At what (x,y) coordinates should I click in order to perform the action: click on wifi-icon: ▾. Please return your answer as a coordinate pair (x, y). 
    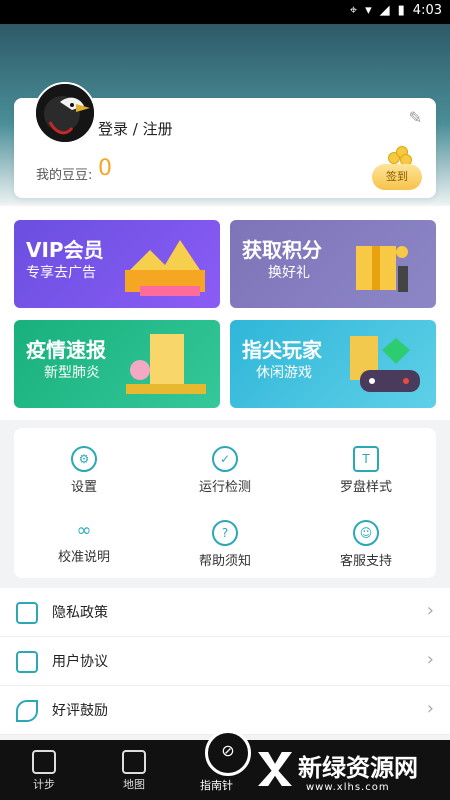
    Looking at the image, I should click on (368, 10).